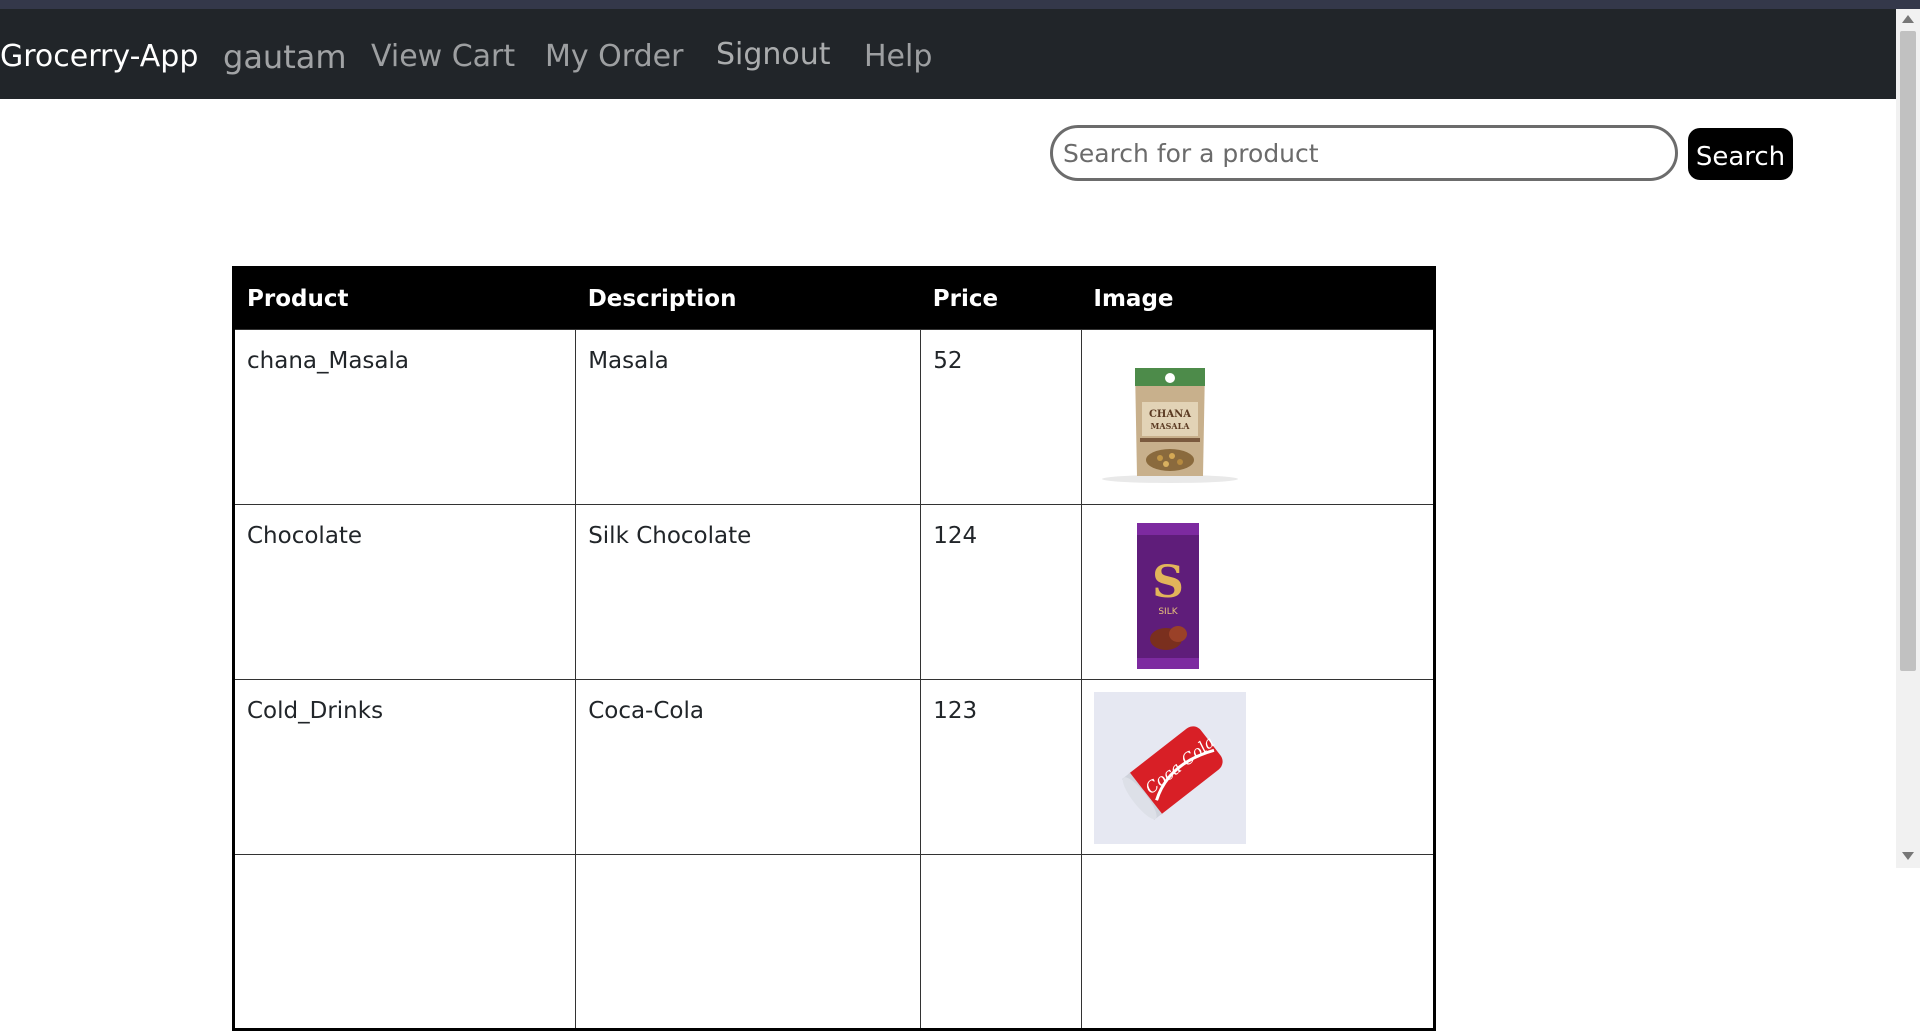 This screenshot has height=1031, width=1920. I want to click on search-button: Search, so click(1740, 154).